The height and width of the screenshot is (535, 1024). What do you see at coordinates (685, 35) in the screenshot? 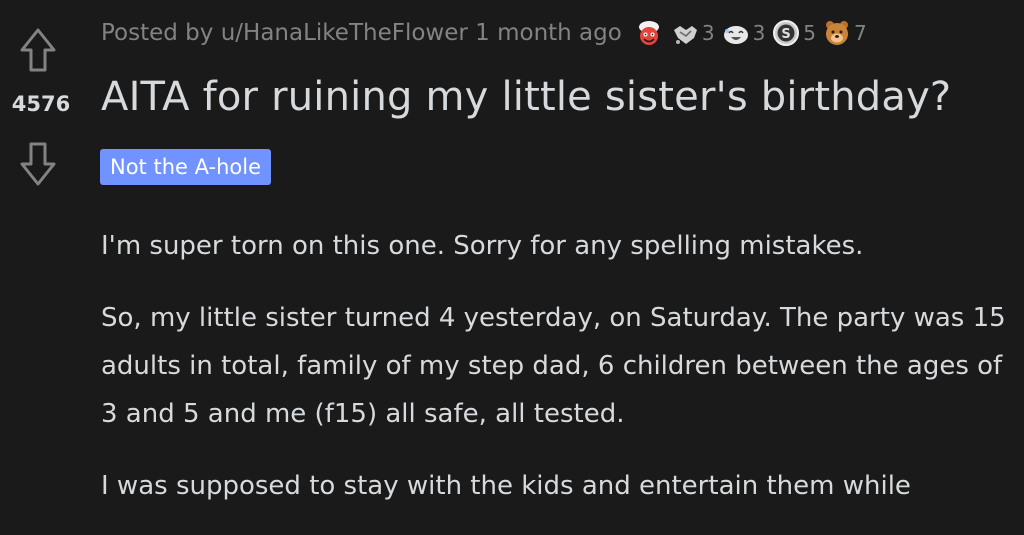
I see `handshake-award-icon` at bounding box center [685, 35].